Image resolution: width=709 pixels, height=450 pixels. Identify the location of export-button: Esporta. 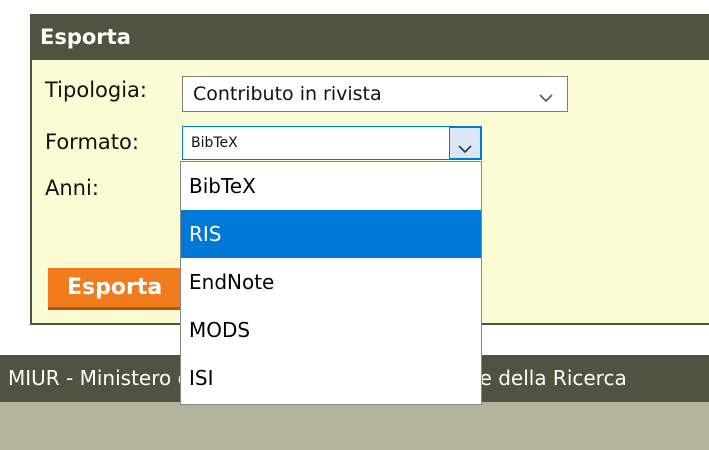
(114, 289).